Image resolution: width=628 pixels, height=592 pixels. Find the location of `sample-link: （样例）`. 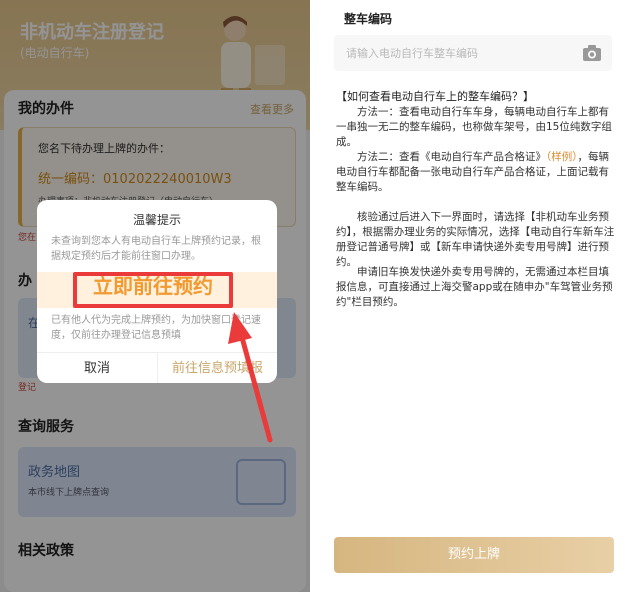

sample-link: （样例） is located at coordinates (562, 157).